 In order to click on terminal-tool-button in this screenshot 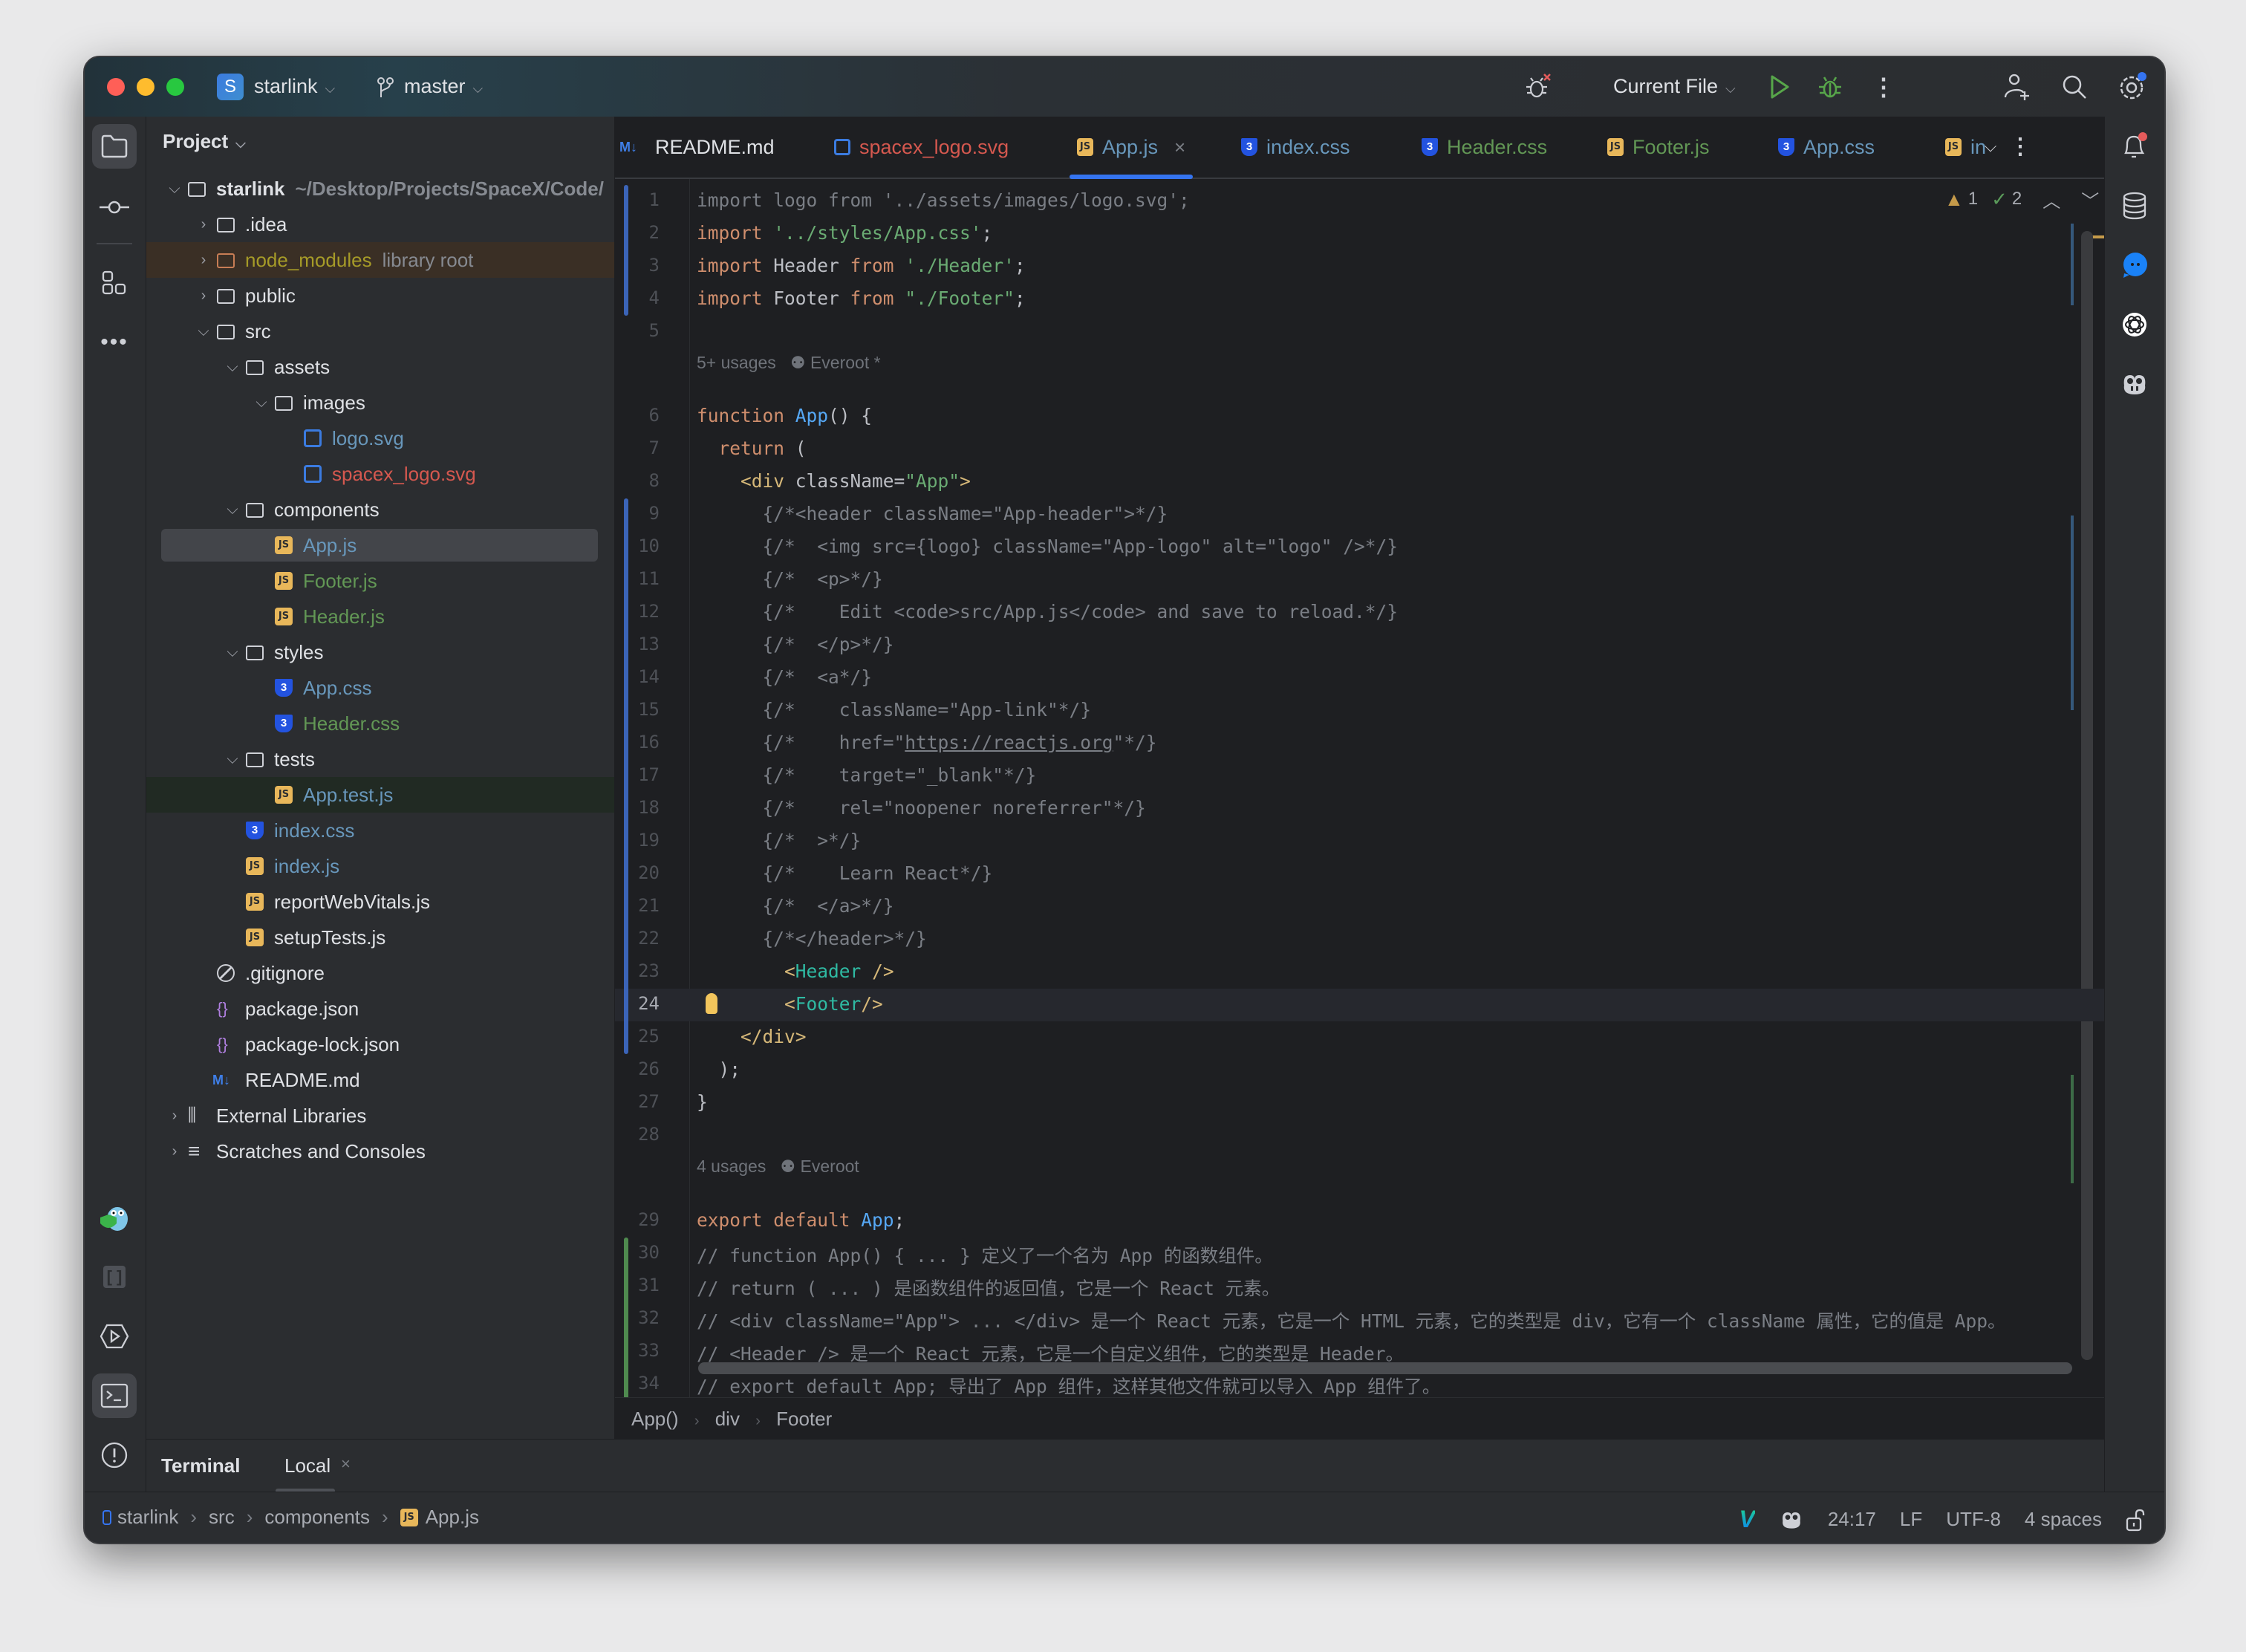, I will do `click(114, 1396)`.